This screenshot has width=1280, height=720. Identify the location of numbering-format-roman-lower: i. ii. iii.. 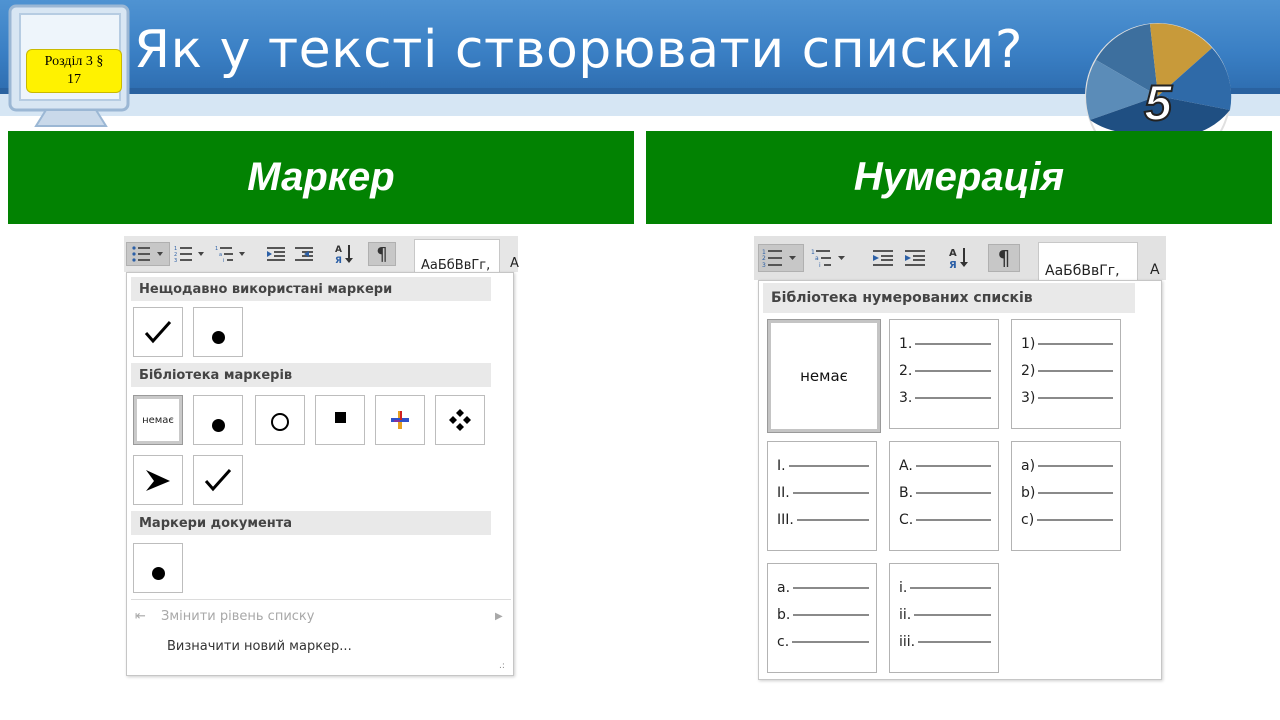
(944, 618).